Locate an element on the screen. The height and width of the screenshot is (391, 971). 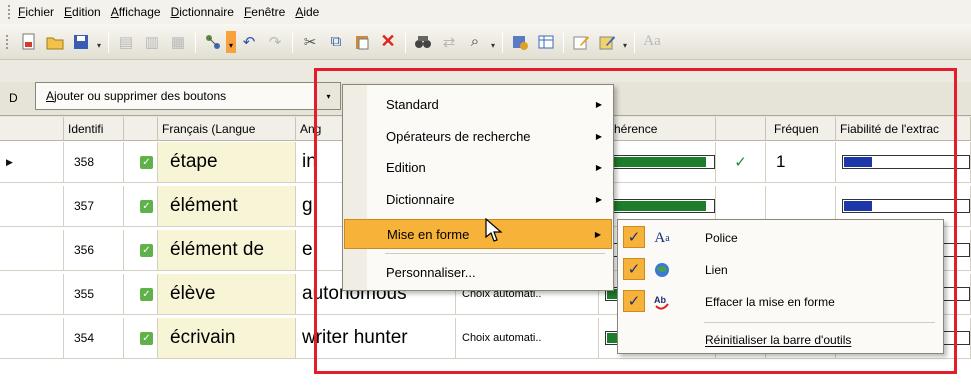
menu-fenetre: Fenêtre is located at coordinates (264, 12).